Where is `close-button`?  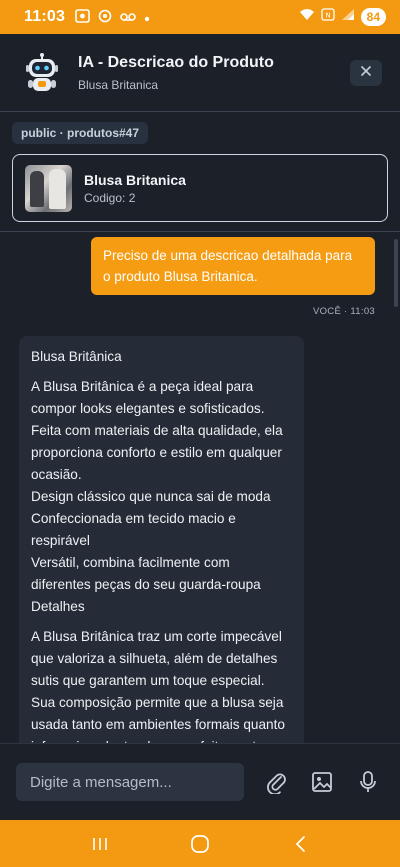
close-button is located at coordinates (366, 72).